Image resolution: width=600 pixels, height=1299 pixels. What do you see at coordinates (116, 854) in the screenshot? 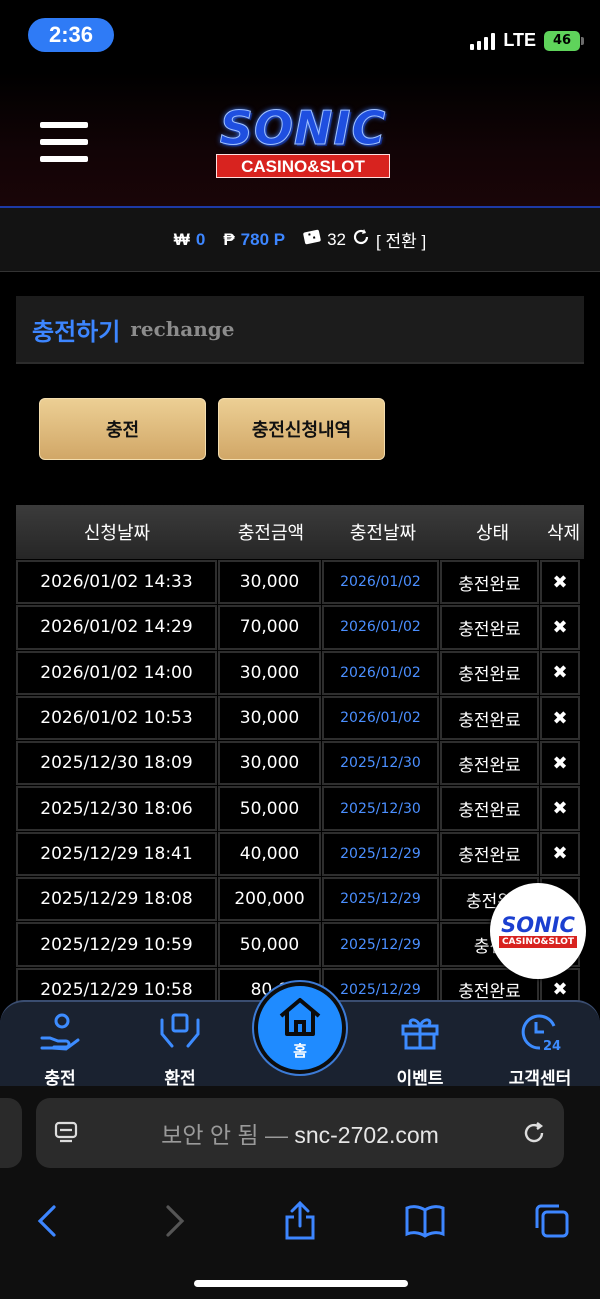
I see `cell-request-date: 2025/12/29 18:41` at bounding box center [116, 854].